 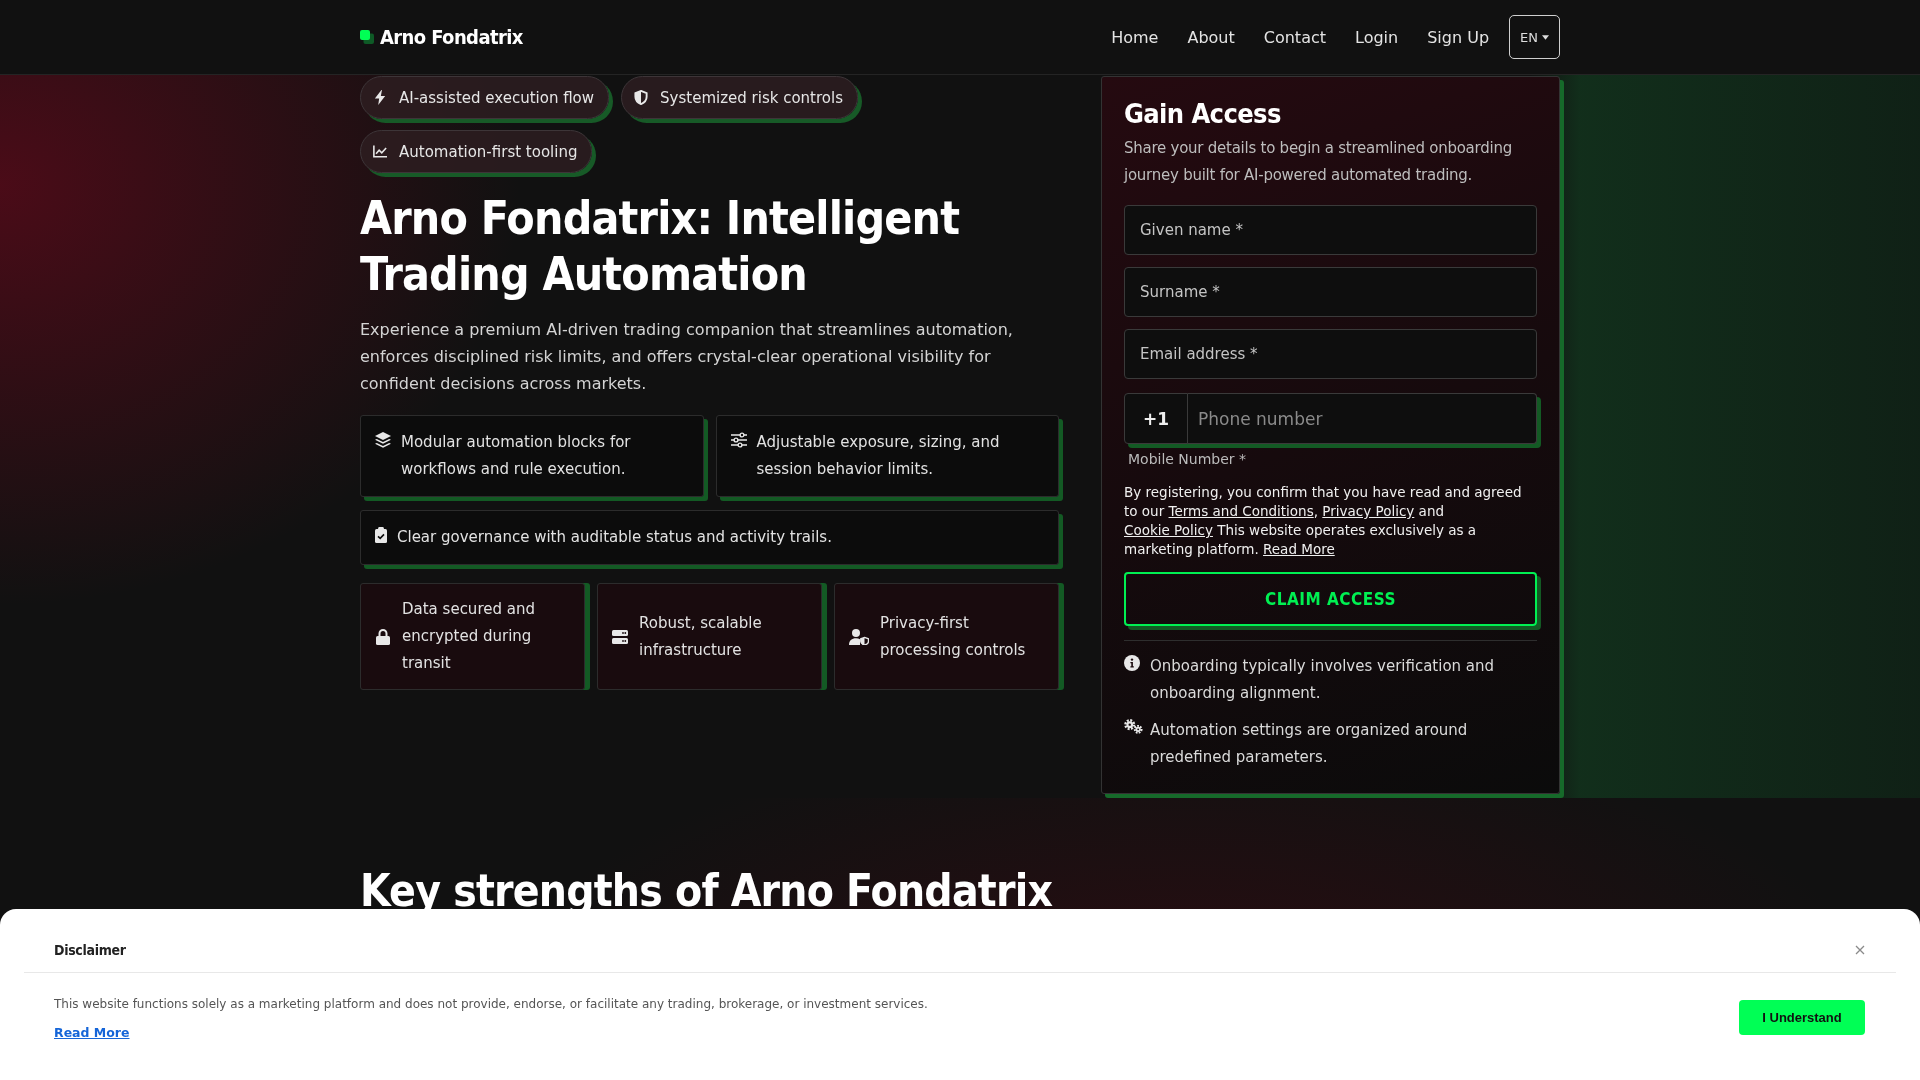 I want to click on section-title: Key strengths of Arno Fondatrix, so click(x=707, y=891).